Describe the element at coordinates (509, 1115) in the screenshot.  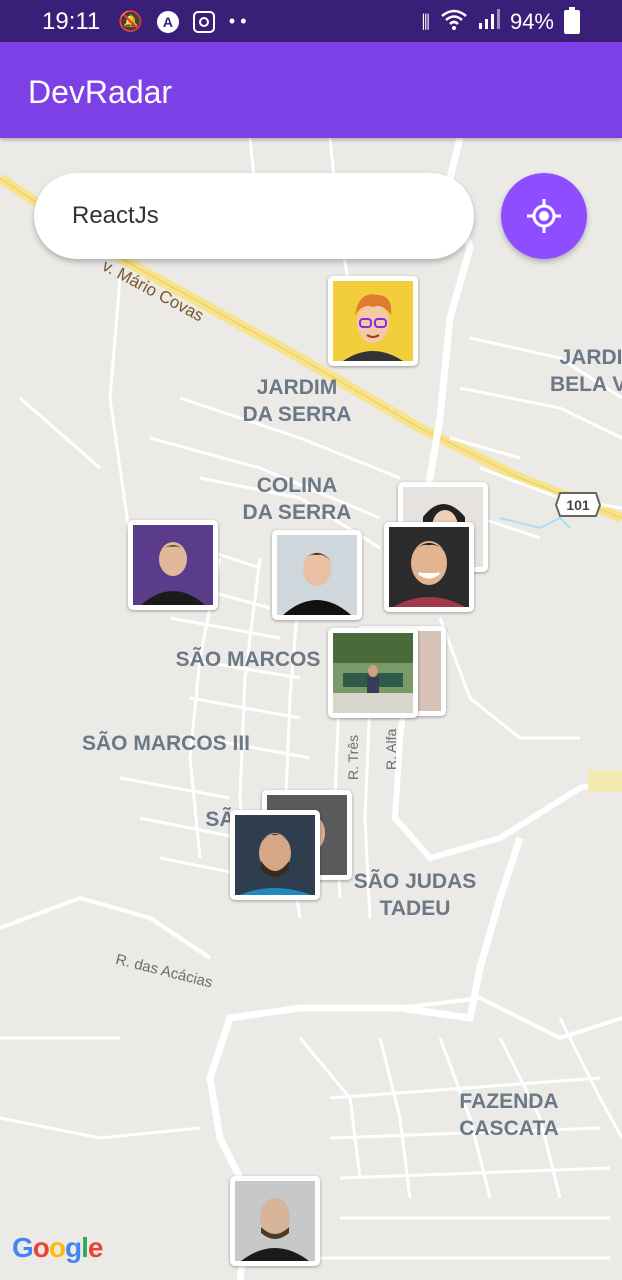
I see `place-fazenda-cascata: FAZENDA CASCATA` at that location.